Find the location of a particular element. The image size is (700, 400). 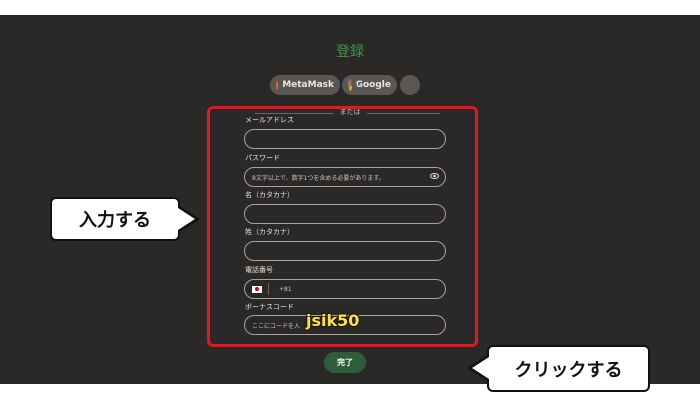

more-login-options-button is located at coordinates (410, 85).